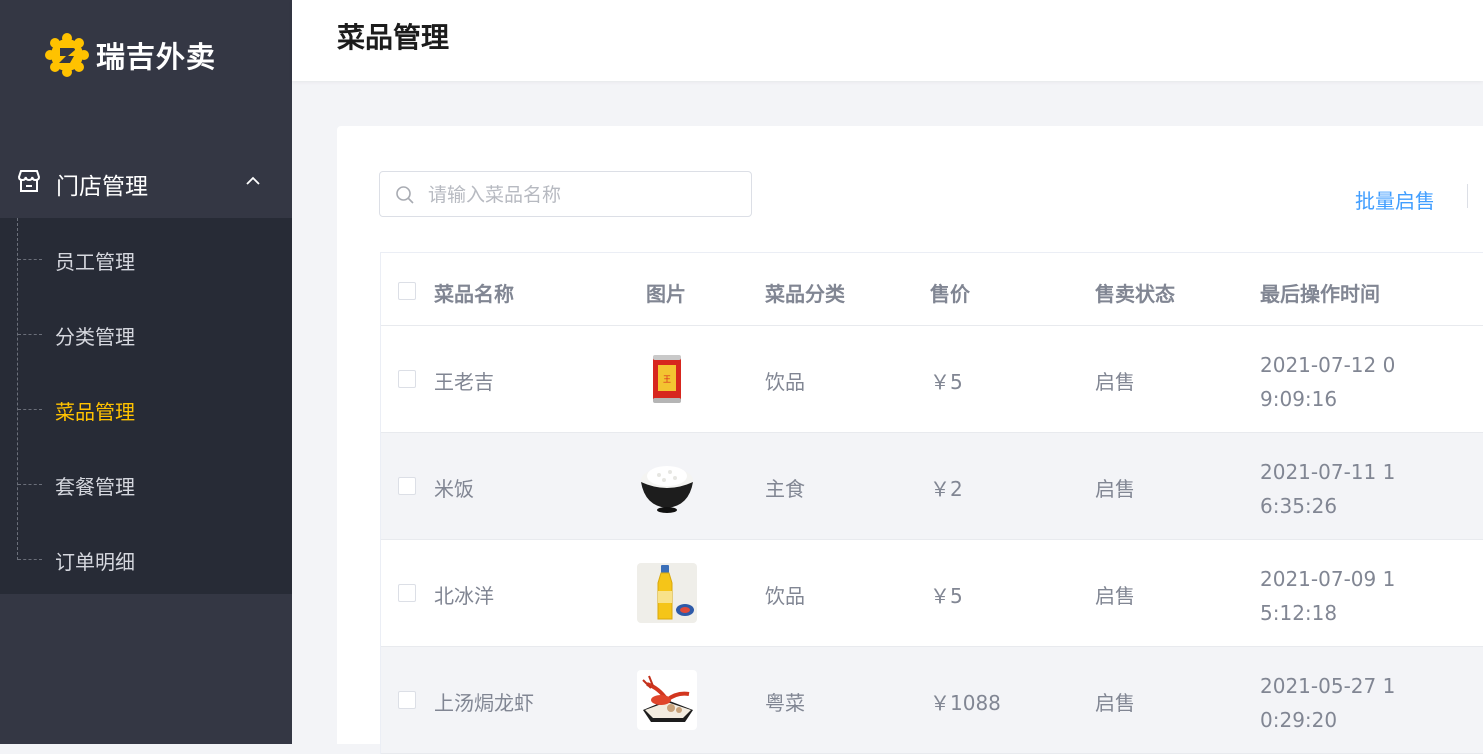 This screenshot has height=754, width=1483. I want to click on search-box, so click(565, 194).